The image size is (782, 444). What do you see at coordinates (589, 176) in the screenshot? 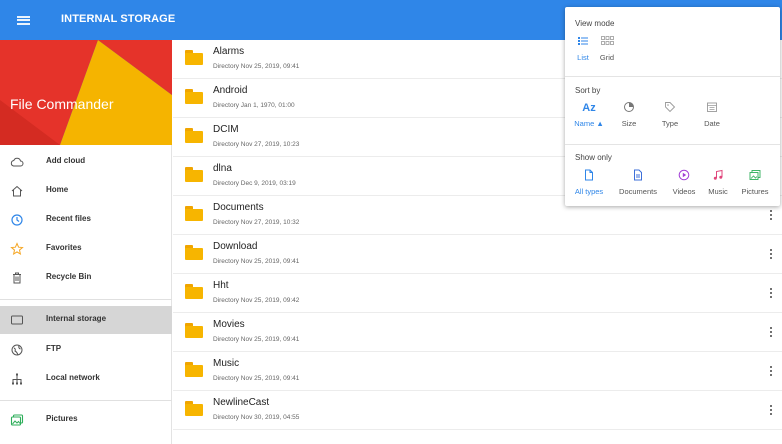
I see `file-icon` at bounding box center [589, 176].